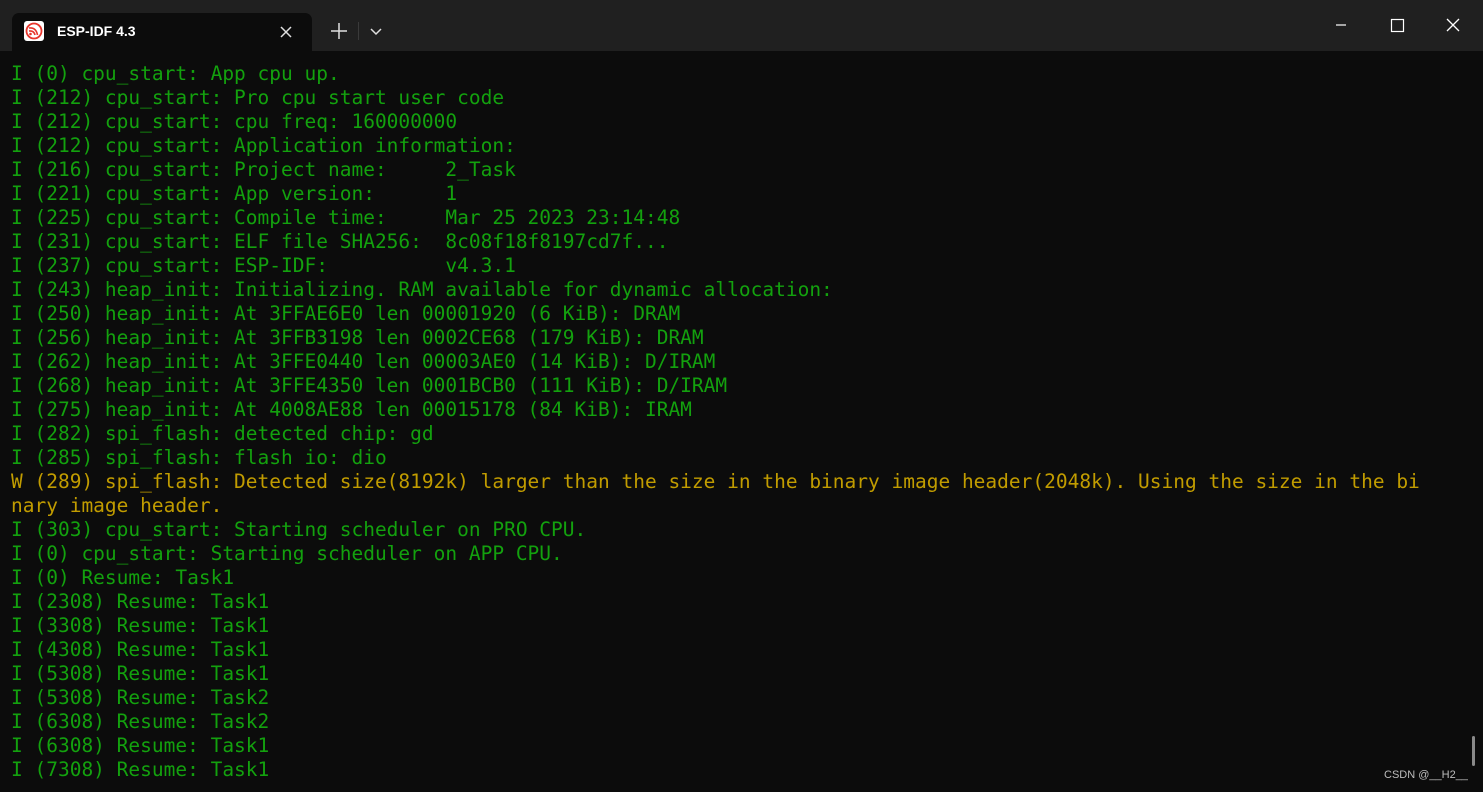  Describe the element at coordinates (339, 31) in the screenshot. I see `plus-icon` at that location.